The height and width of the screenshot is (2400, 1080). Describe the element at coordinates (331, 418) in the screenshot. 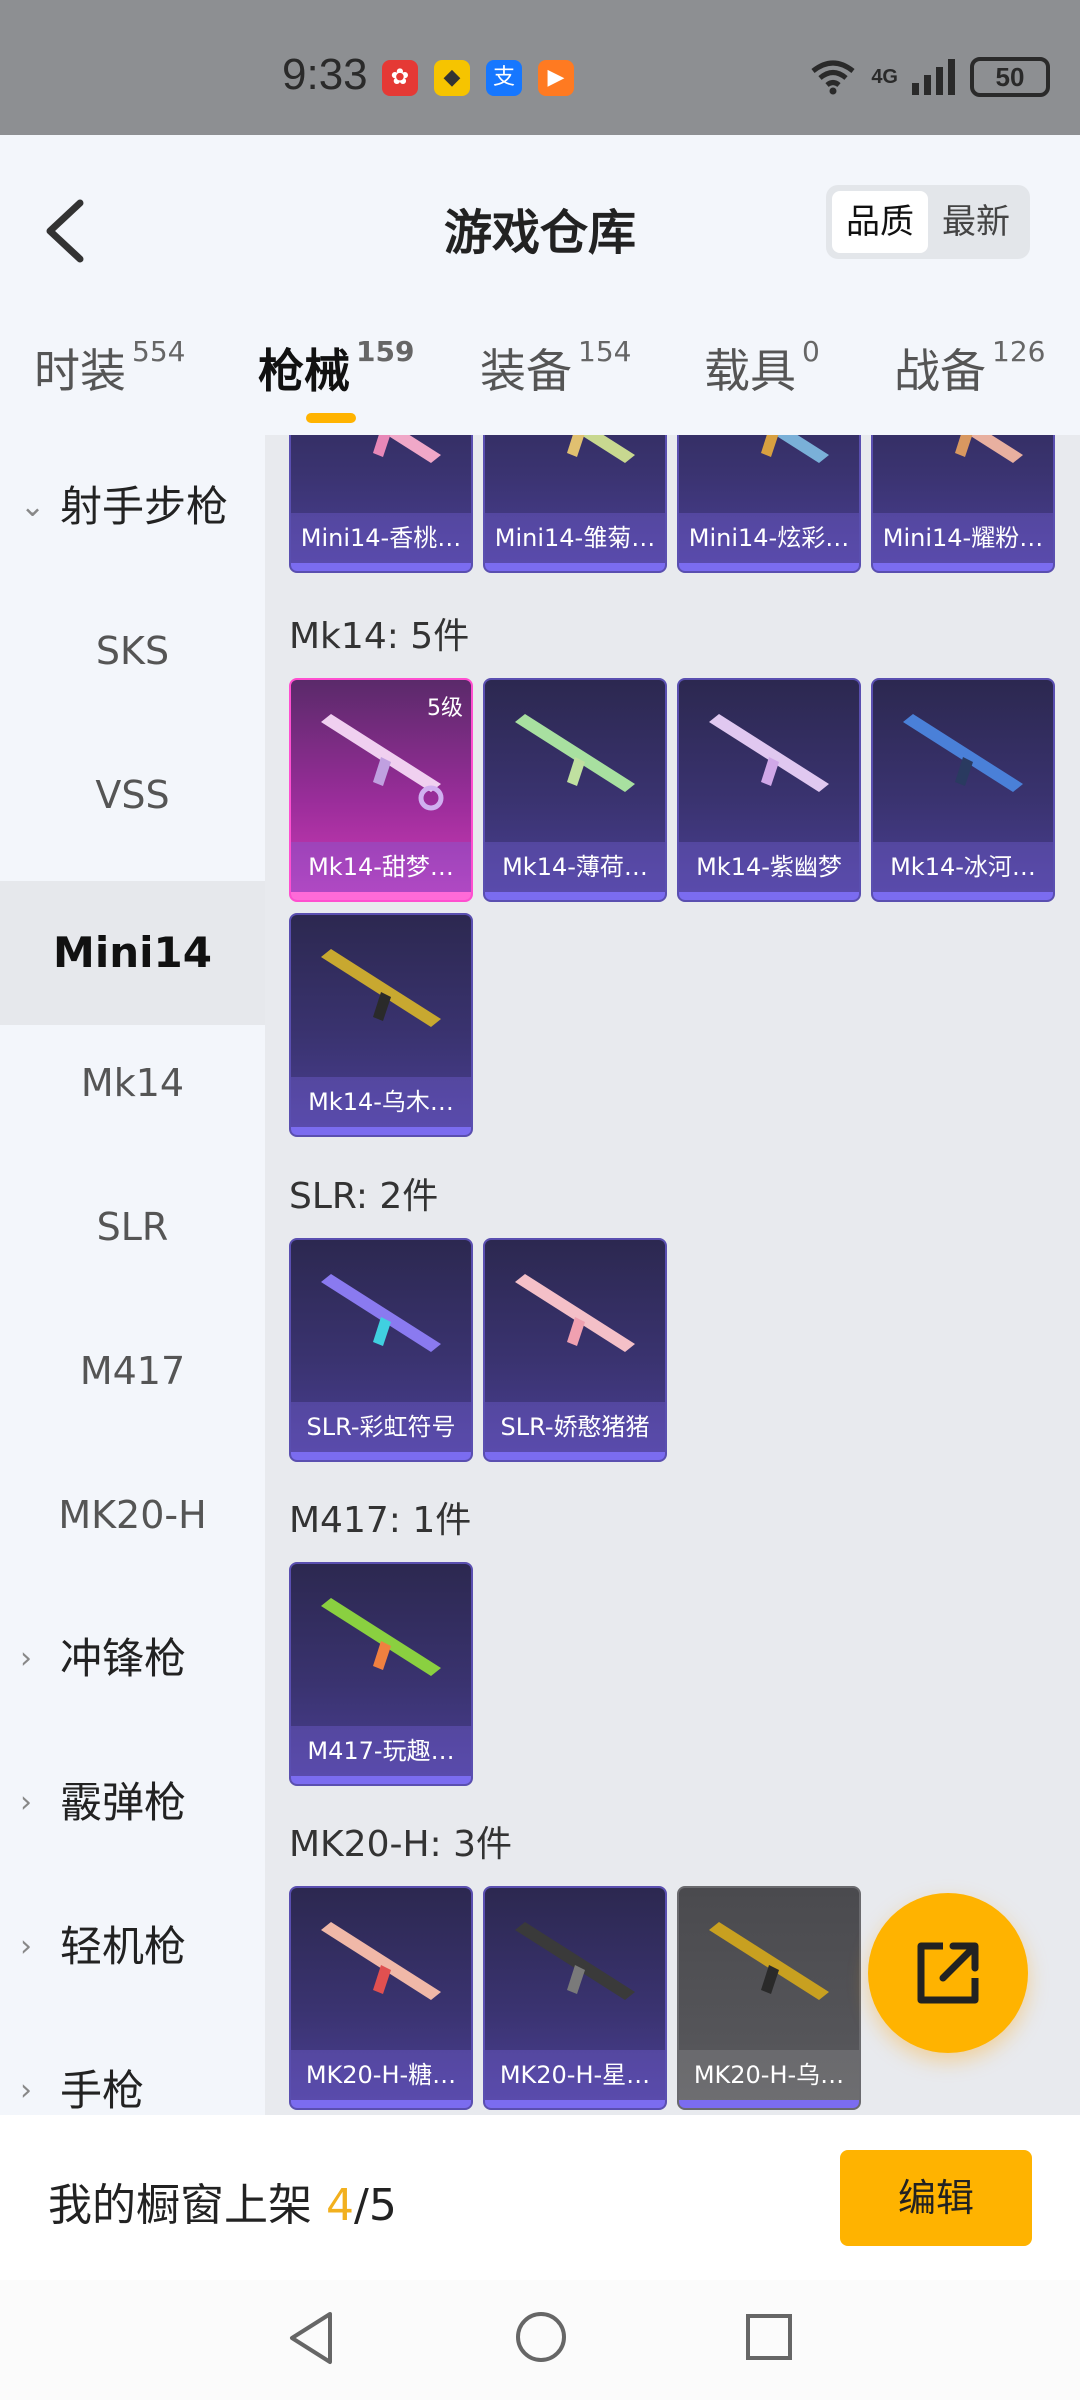

I see `active-tab-indicator` at that location.